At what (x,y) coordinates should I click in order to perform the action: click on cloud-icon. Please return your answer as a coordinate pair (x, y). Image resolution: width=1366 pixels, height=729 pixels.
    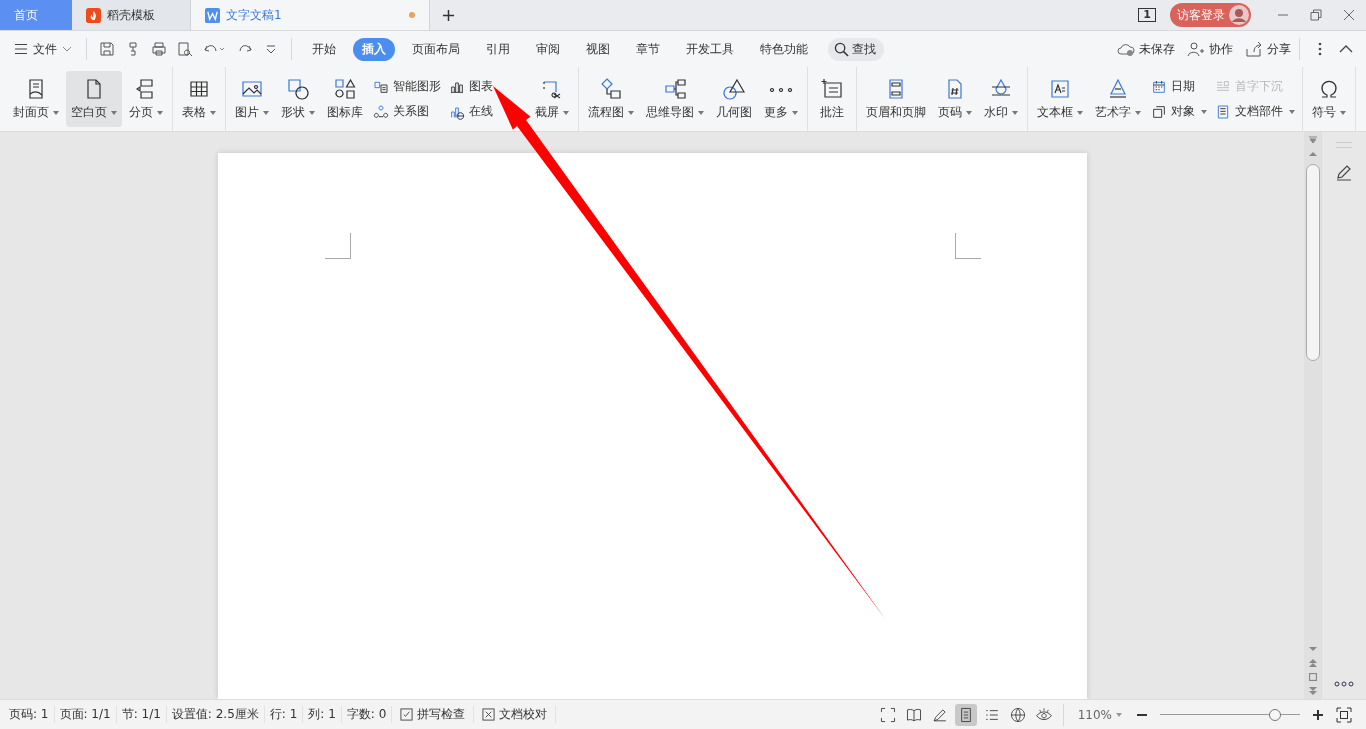
    Looking at the image, I should click on (1126, 49).